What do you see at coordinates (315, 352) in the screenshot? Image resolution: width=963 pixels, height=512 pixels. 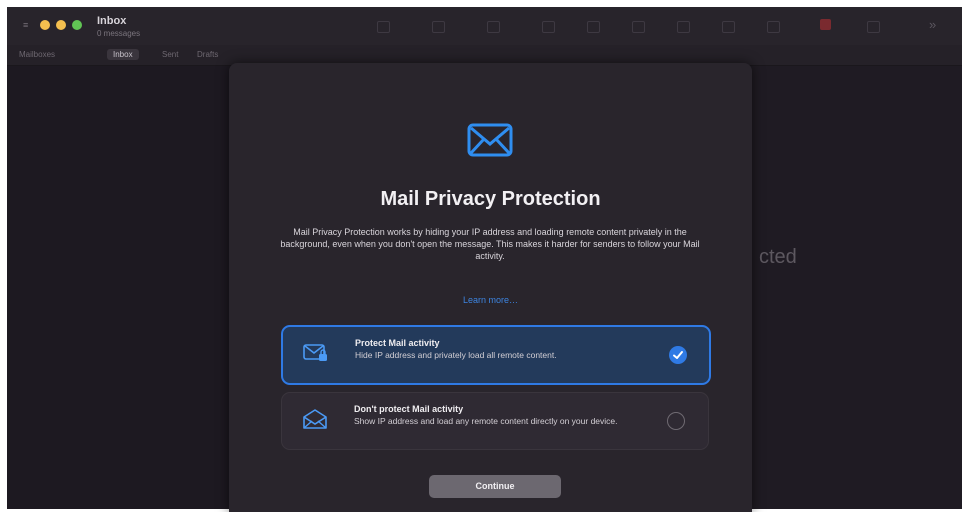 I see `envelope-lock-icon` at bounding box center [315, 352].